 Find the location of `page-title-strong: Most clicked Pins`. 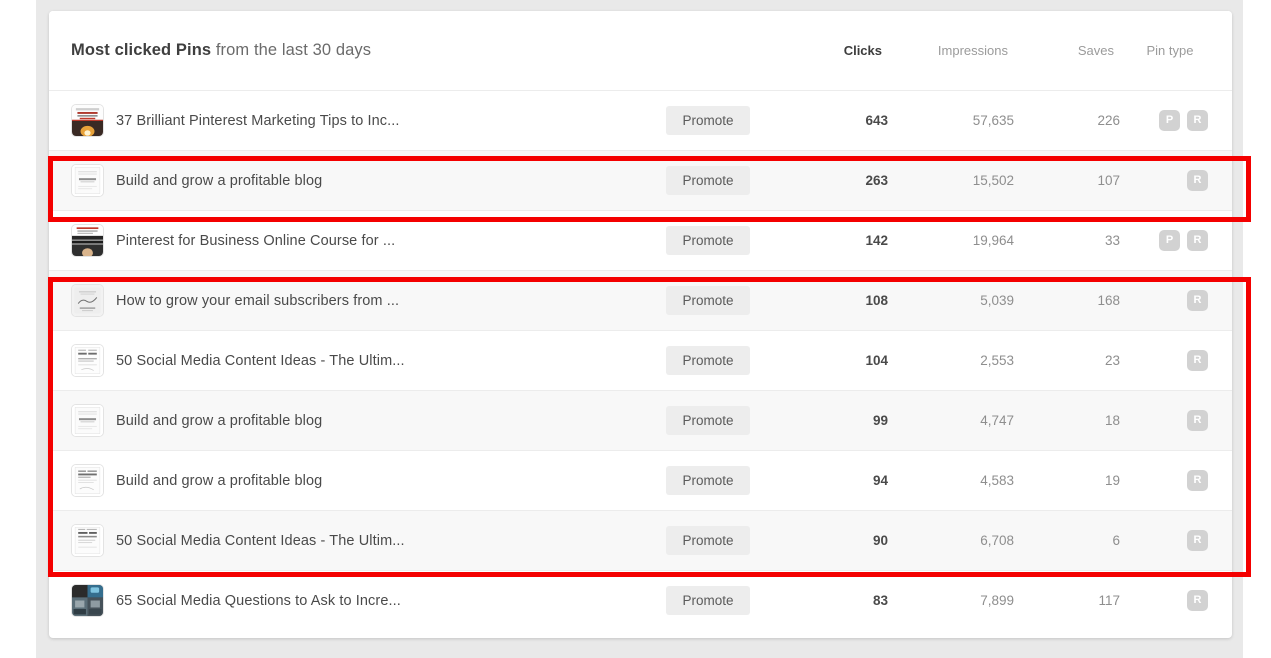

page-title-strong: Most clicked Pins is located at coordinates (141, 50).